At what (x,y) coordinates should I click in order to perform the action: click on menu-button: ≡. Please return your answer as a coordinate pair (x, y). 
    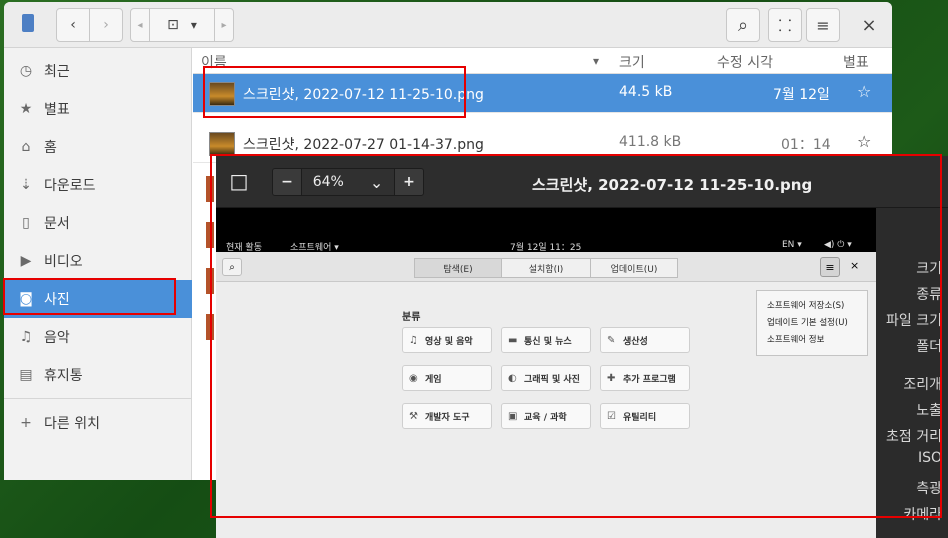
    Looking at the image, I should click on (823, 25).